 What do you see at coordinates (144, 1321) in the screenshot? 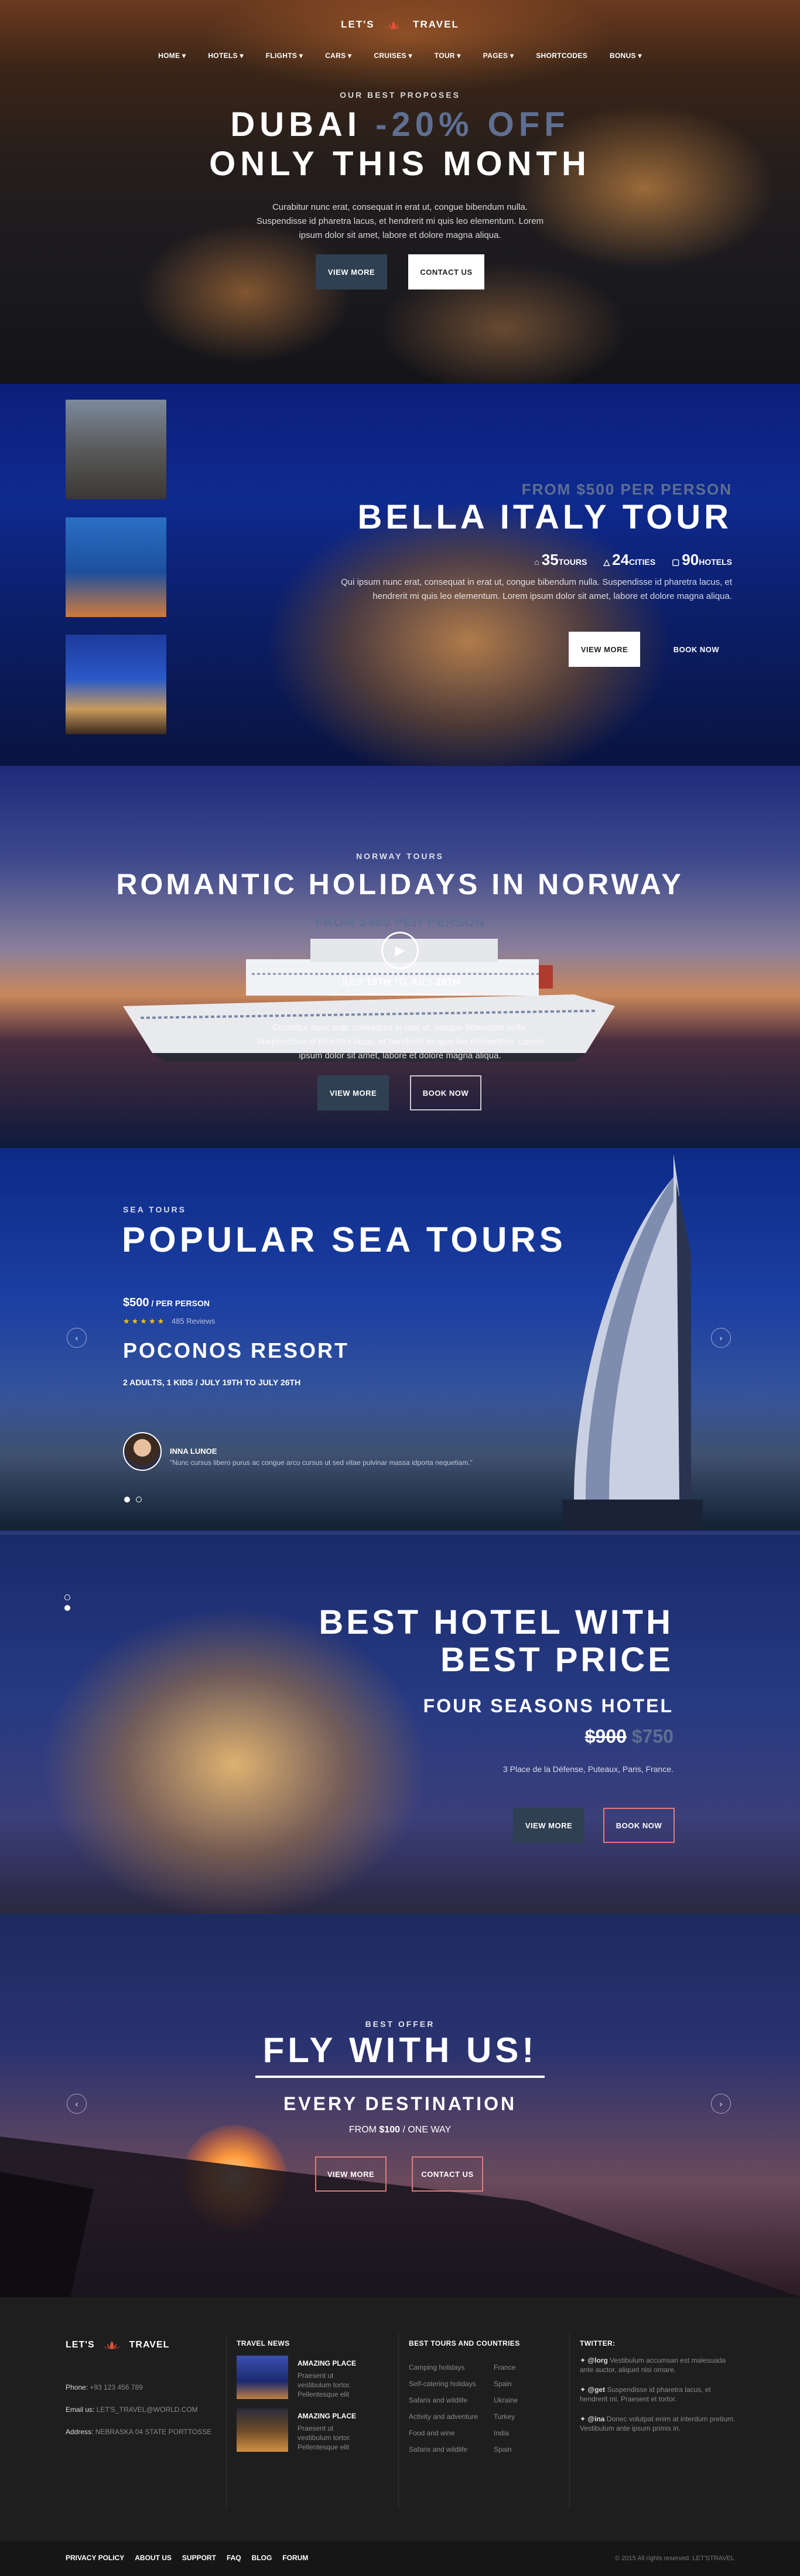
I see `rating-stars-icon: ★★★★★` at bounding box center [144, 1321].